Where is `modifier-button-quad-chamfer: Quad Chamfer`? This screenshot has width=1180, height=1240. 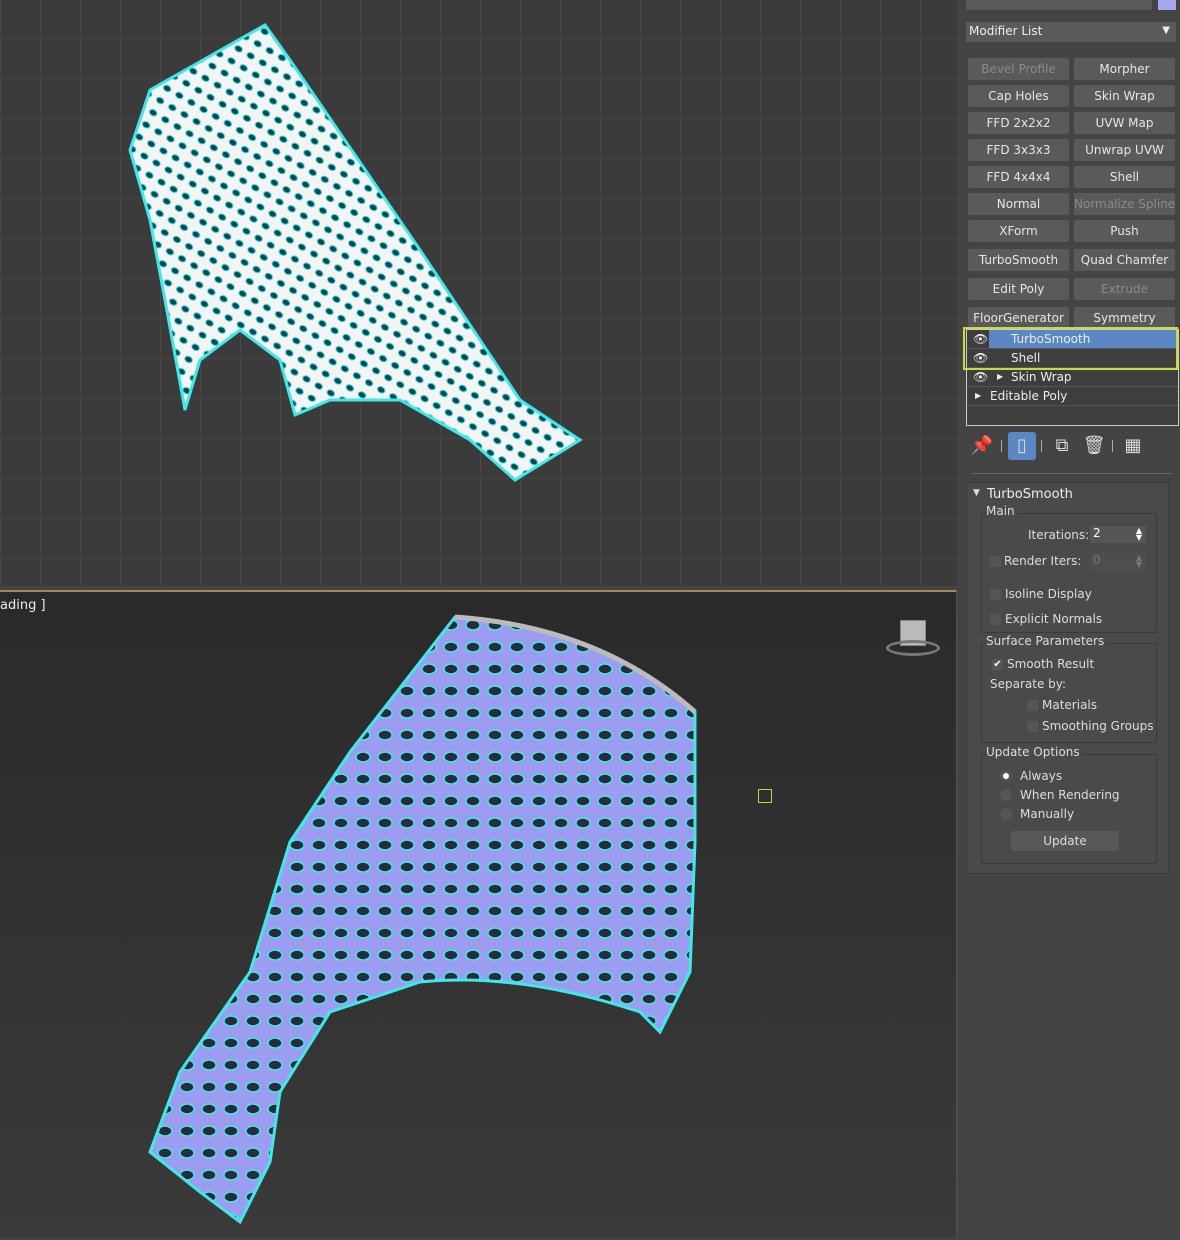 modifier-button-quad-chamfer: Quad Chamfer is located at coordinates (1124, 260).